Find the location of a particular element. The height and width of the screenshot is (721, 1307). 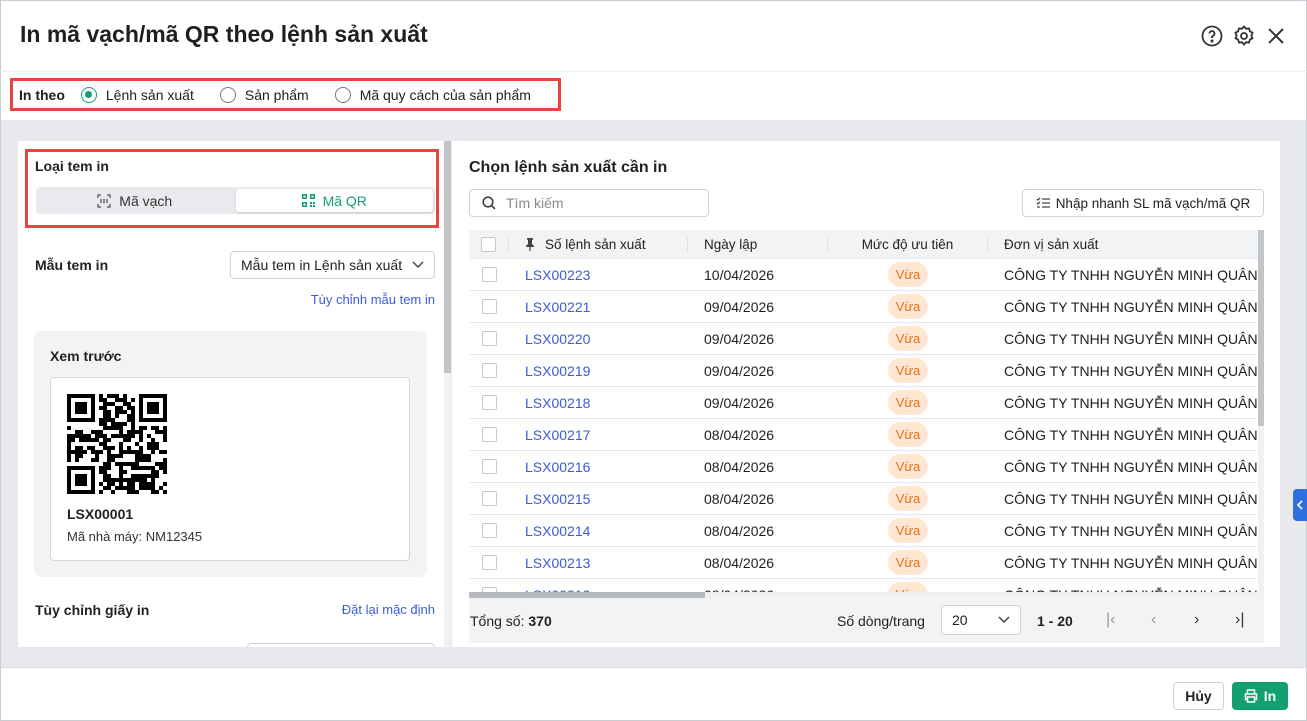

header-date: Ngày lập is located at coordinates (758, 244).